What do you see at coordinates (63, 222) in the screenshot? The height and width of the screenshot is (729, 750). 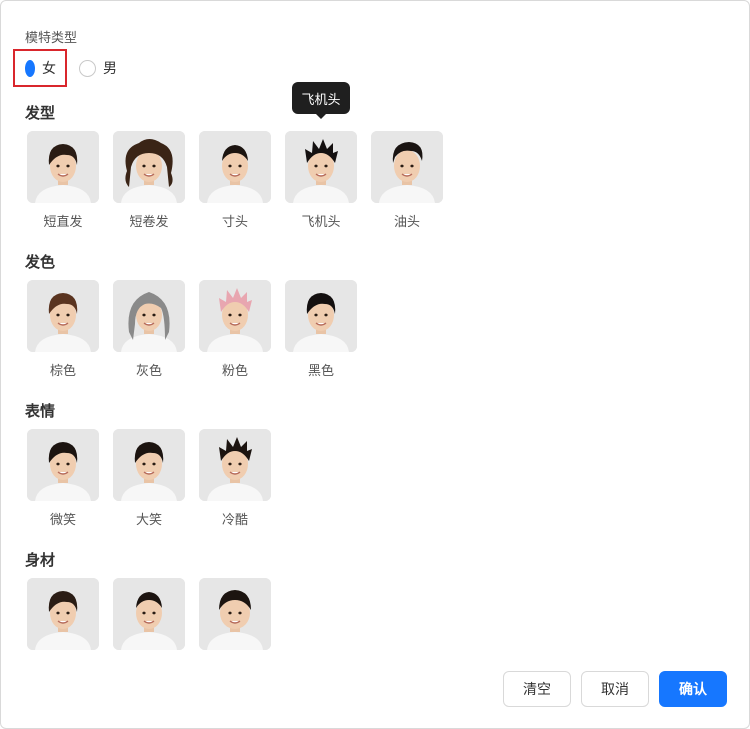 I see `option-caption: 短直发` at bounding box center [63, 222].